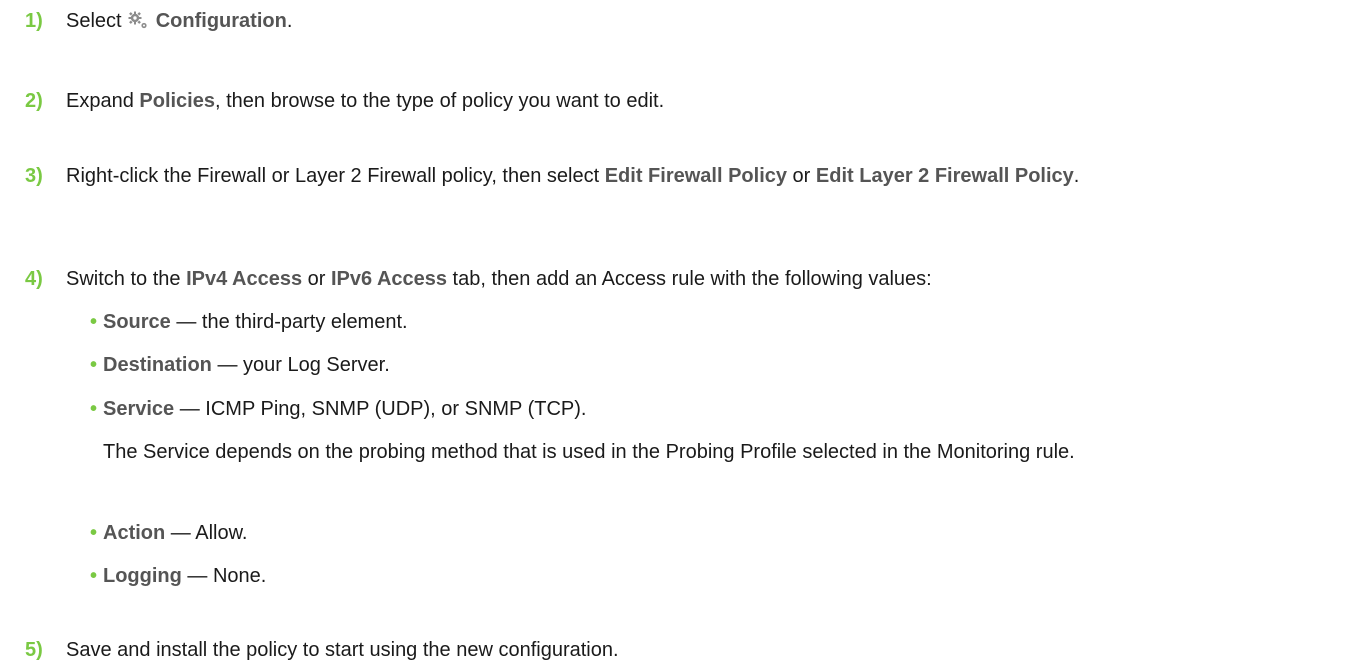  Describe the element at coordinates (157, 365) in the screenshot. I see `field-label-destination: Destination` at that location.